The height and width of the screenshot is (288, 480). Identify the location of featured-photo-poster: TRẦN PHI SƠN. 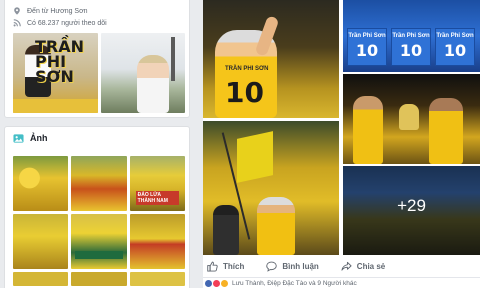
(55, 73).